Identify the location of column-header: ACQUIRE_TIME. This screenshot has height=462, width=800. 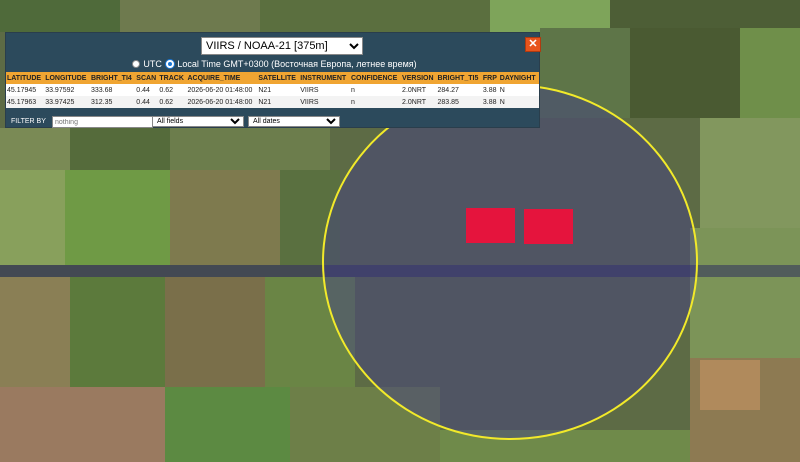
(222, 78).